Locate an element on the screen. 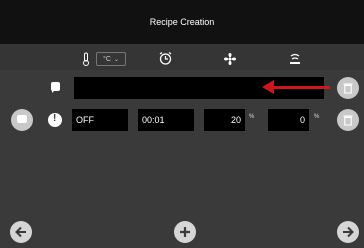 The width and height of the screenshot is (364, 248). annotation-arrow-shaft is located at coordinates (299, 87).